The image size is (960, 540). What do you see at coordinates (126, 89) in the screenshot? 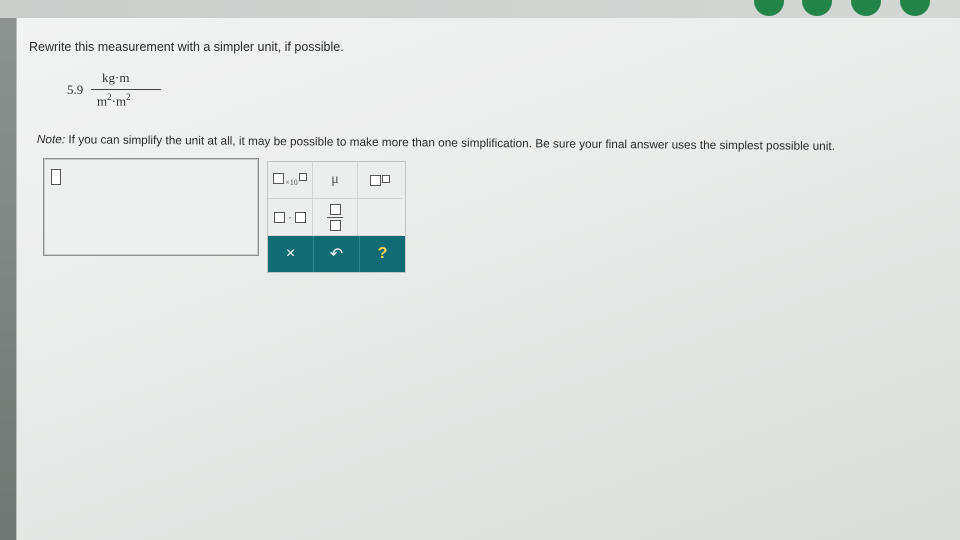
I see `fraction-bar` at bounding box center [126, 89].